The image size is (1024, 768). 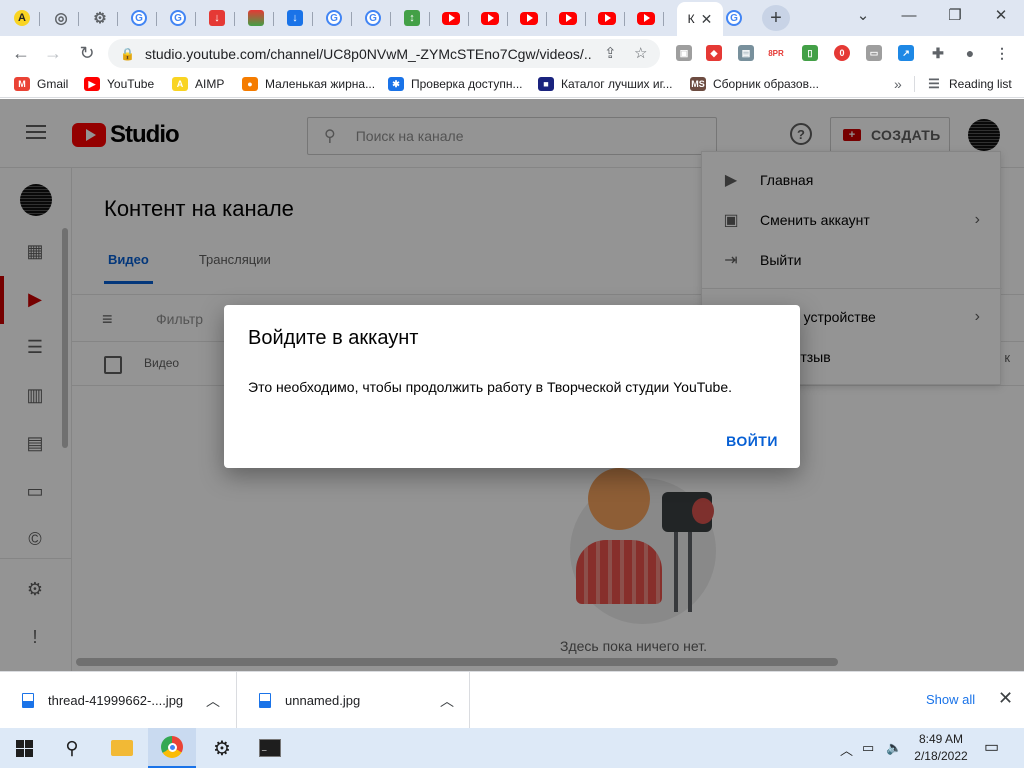 I want to click on taskbar-clock: 8:49 AM 2/18/2022, so click(x=941, y=748).